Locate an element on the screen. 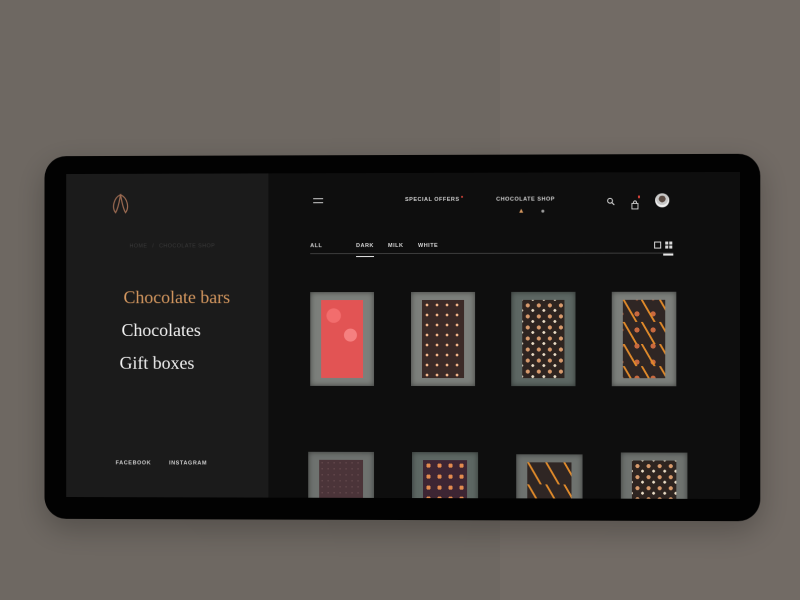 The height and width of the screenshot is (600, 800). nav-special-offers: SPECIAL OFFERS is located at coordinates (433, 199).